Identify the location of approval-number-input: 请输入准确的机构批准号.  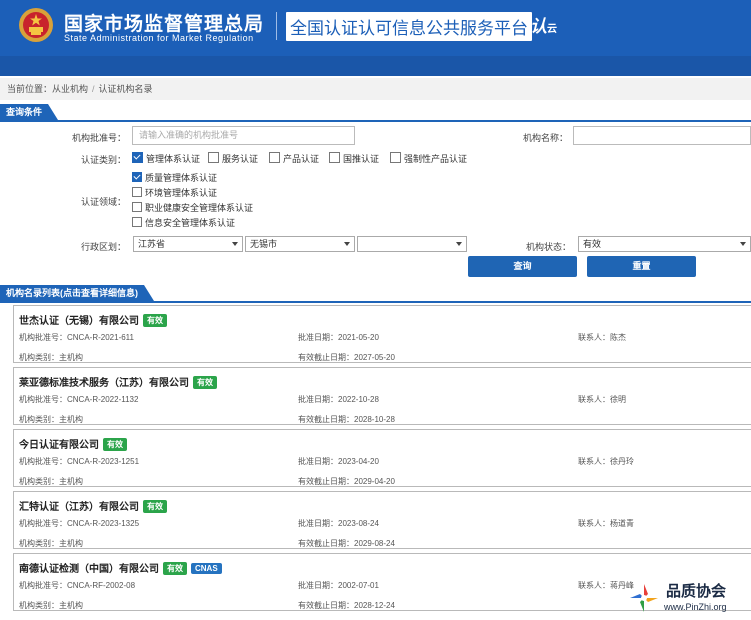
(243, 135).